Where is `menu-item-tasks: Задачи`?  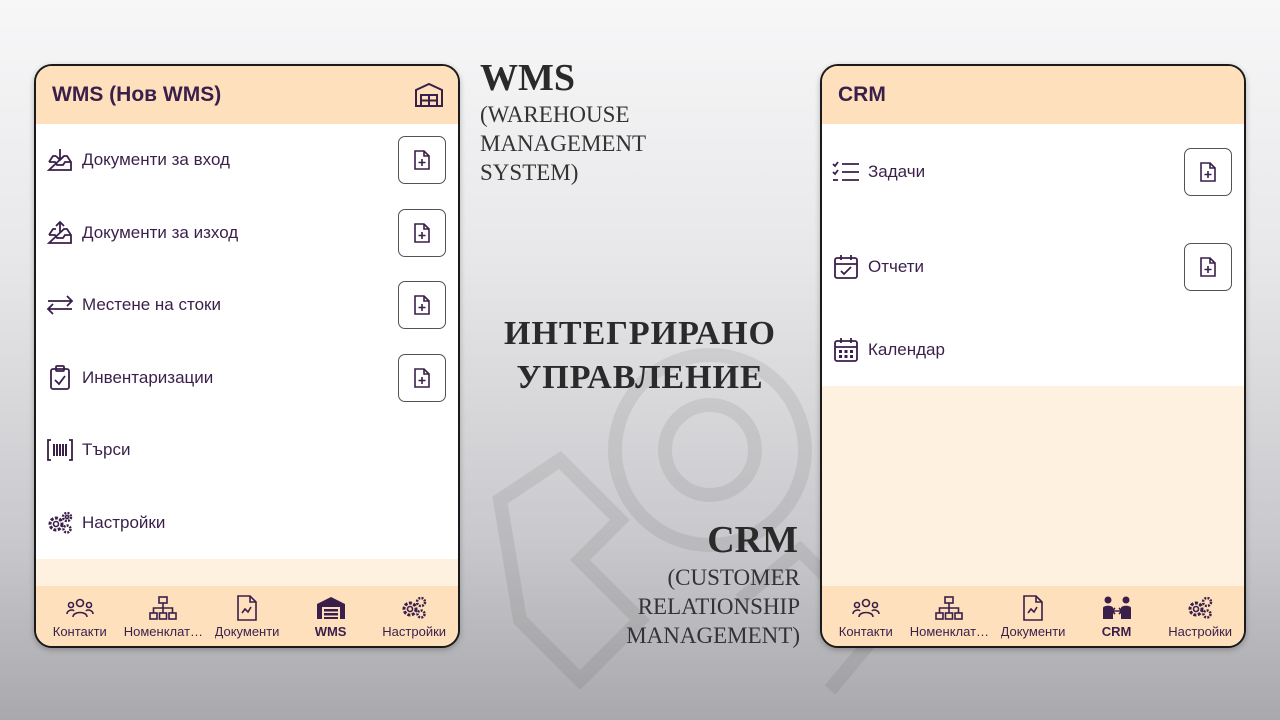
menu-item-tasks: Задачи is located at coordinates (1033, 171).